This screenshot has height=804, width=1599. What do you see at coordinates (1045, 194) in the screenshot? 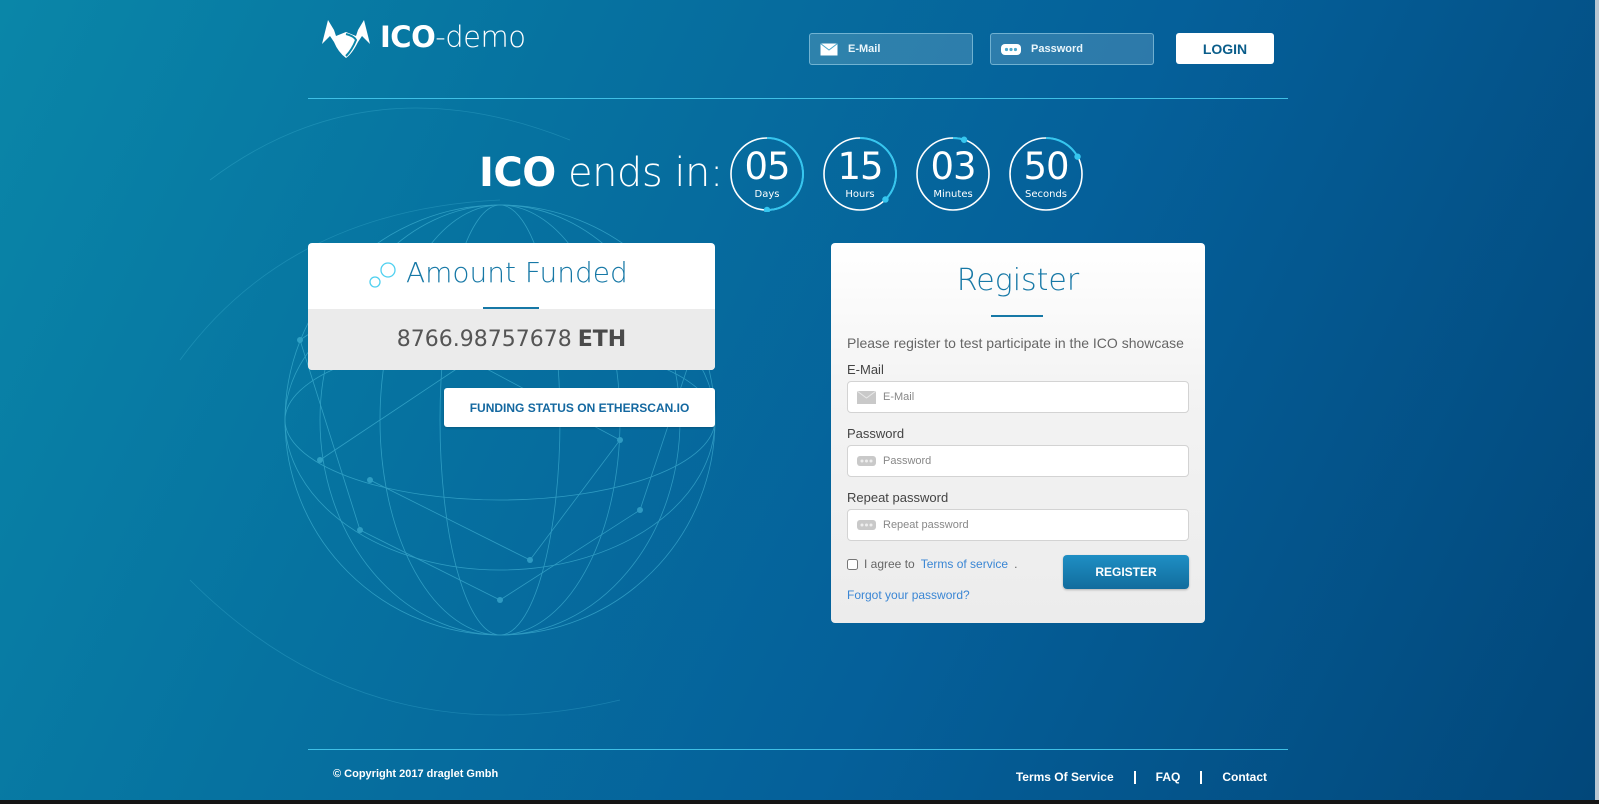
I see `countdown-unit-label: Seconds` at bounding box center [1045, 194].